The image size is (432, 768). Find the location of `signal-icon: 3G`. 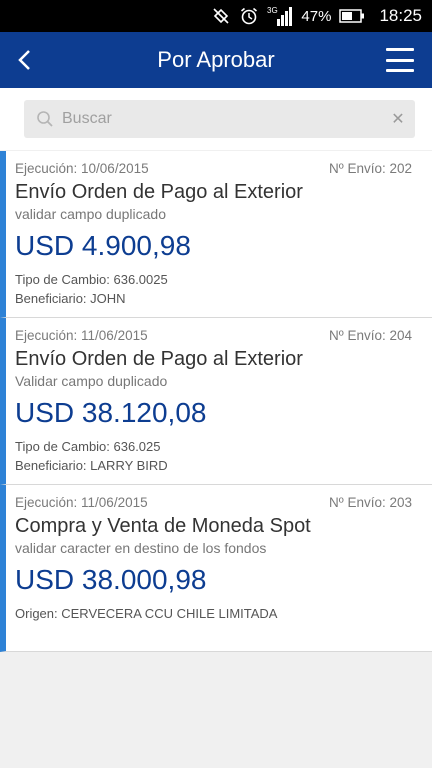

signal-icon: 3G is located at coordinates (280, 16).